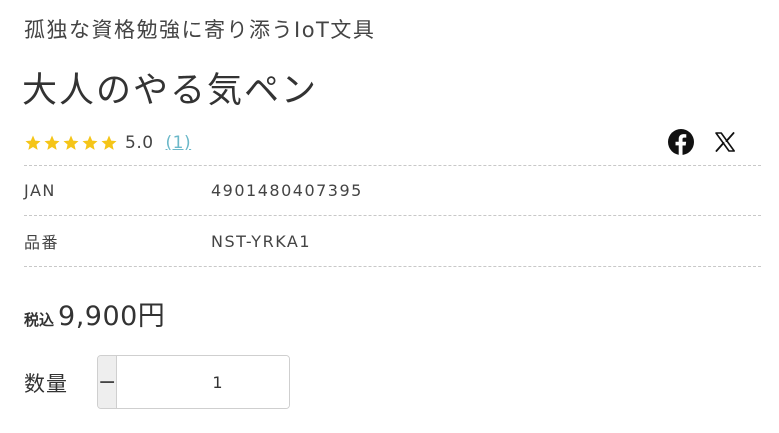 Image resolution: width=779 pixels, height=433 pixels. Describe the element at coordinates (200, 30) in the screenshot. I see `product-subtitle: 孤独な資格勉強に寄り添うIoT文具` at that location.